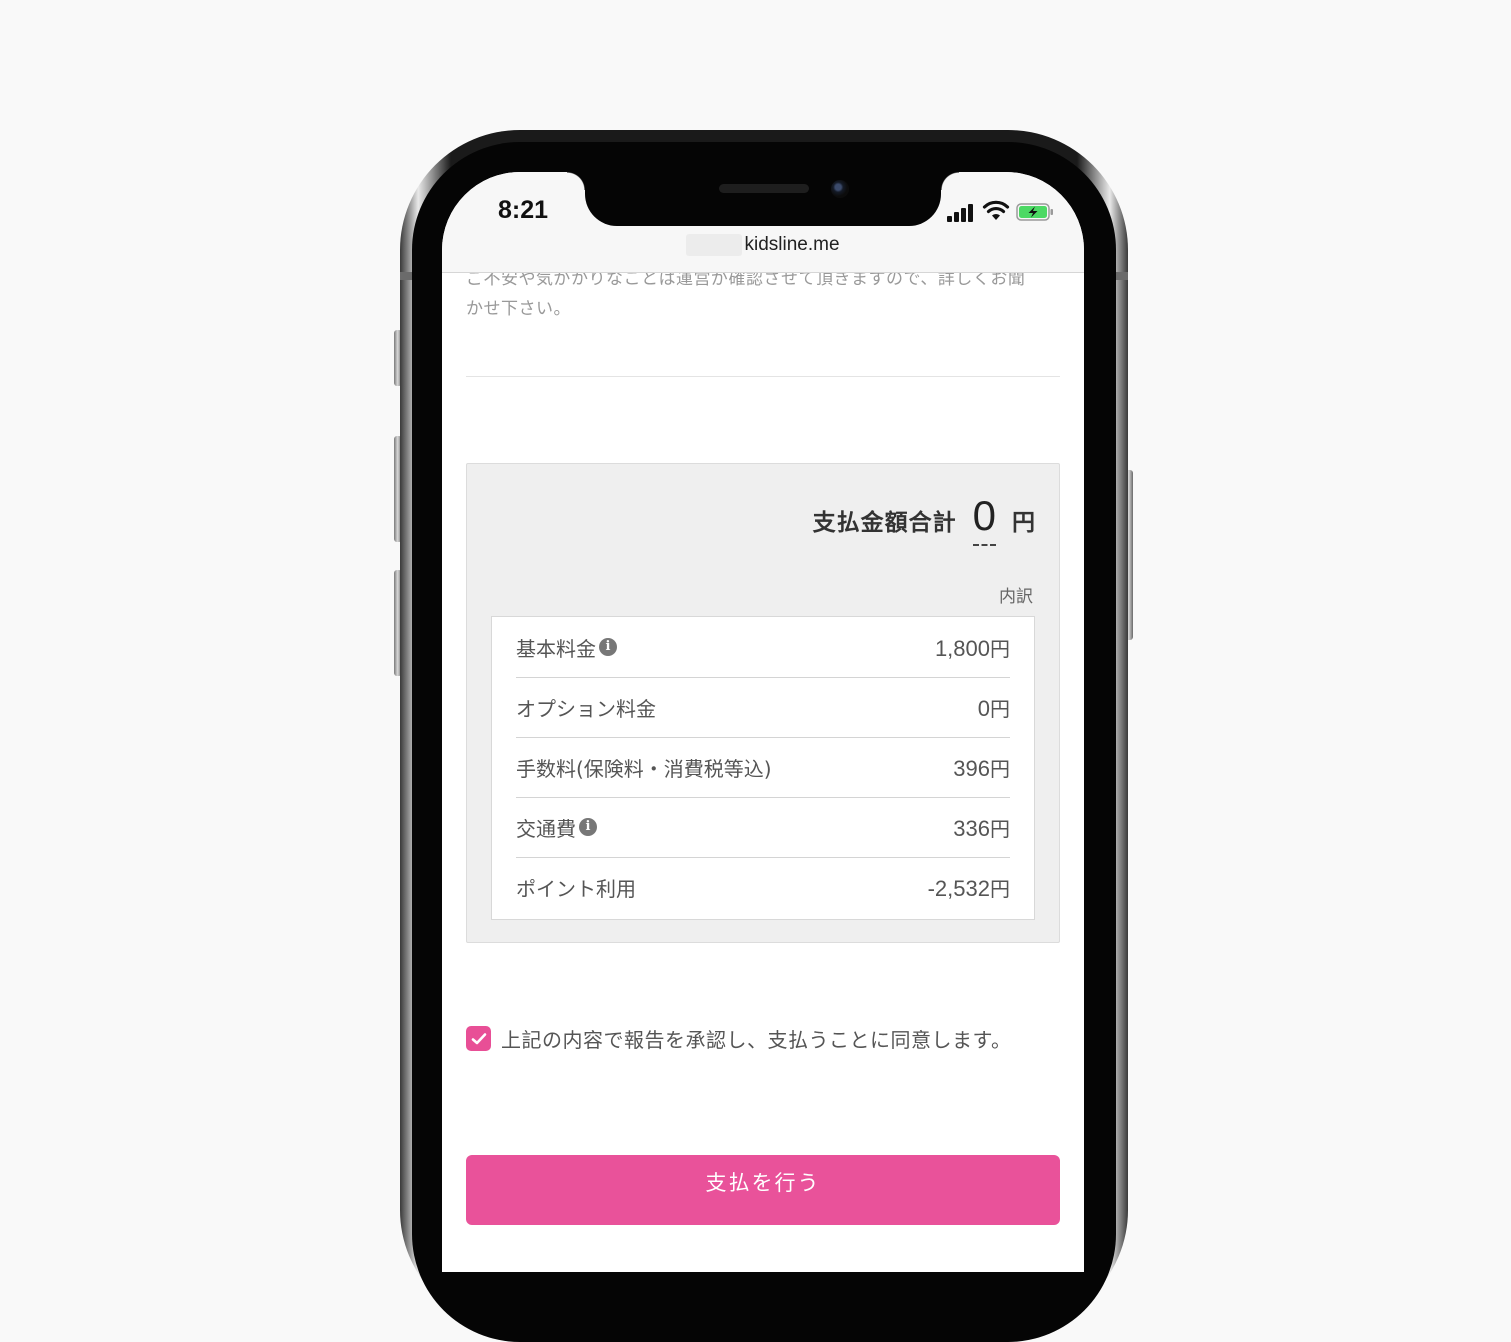 Image resolution: width=1511 pixels, height=1342 pixels. What do you see at coordinates (763, 376) in the screenshot?
I see `section-divider` at bounding box center [763, 376].